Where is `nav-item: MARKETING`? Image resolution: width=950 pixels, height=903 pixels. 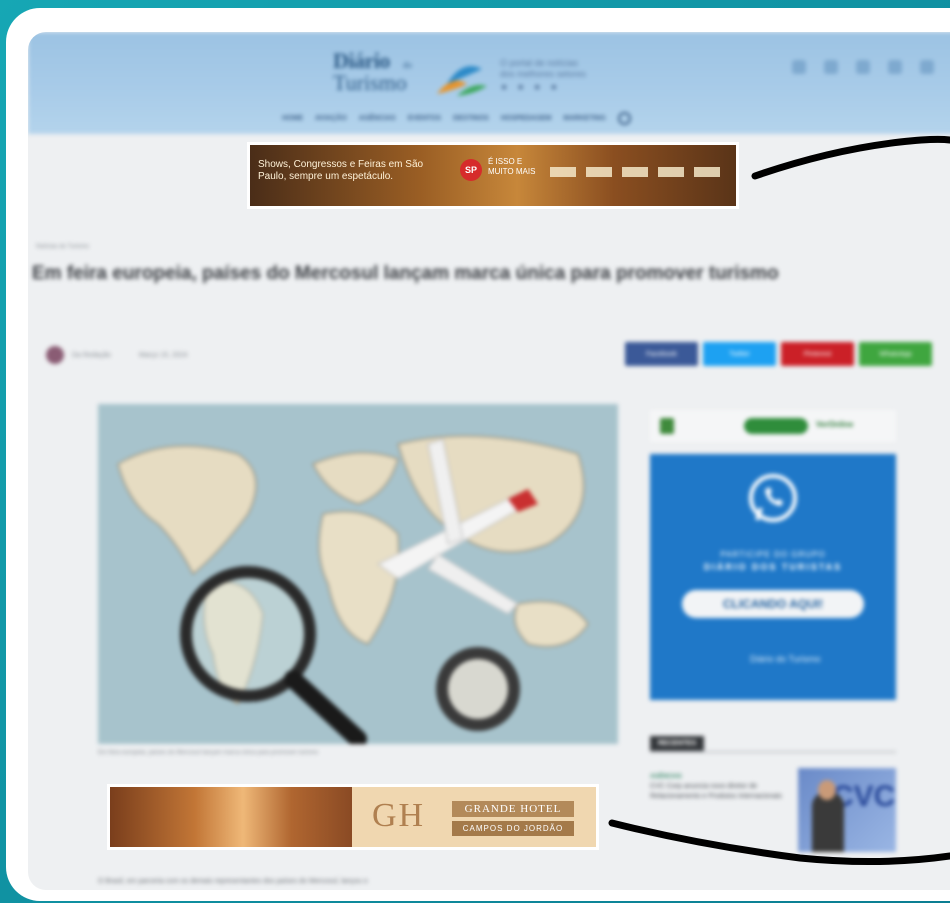 nav-item: MARKETING is located at coordinates (584, 118).